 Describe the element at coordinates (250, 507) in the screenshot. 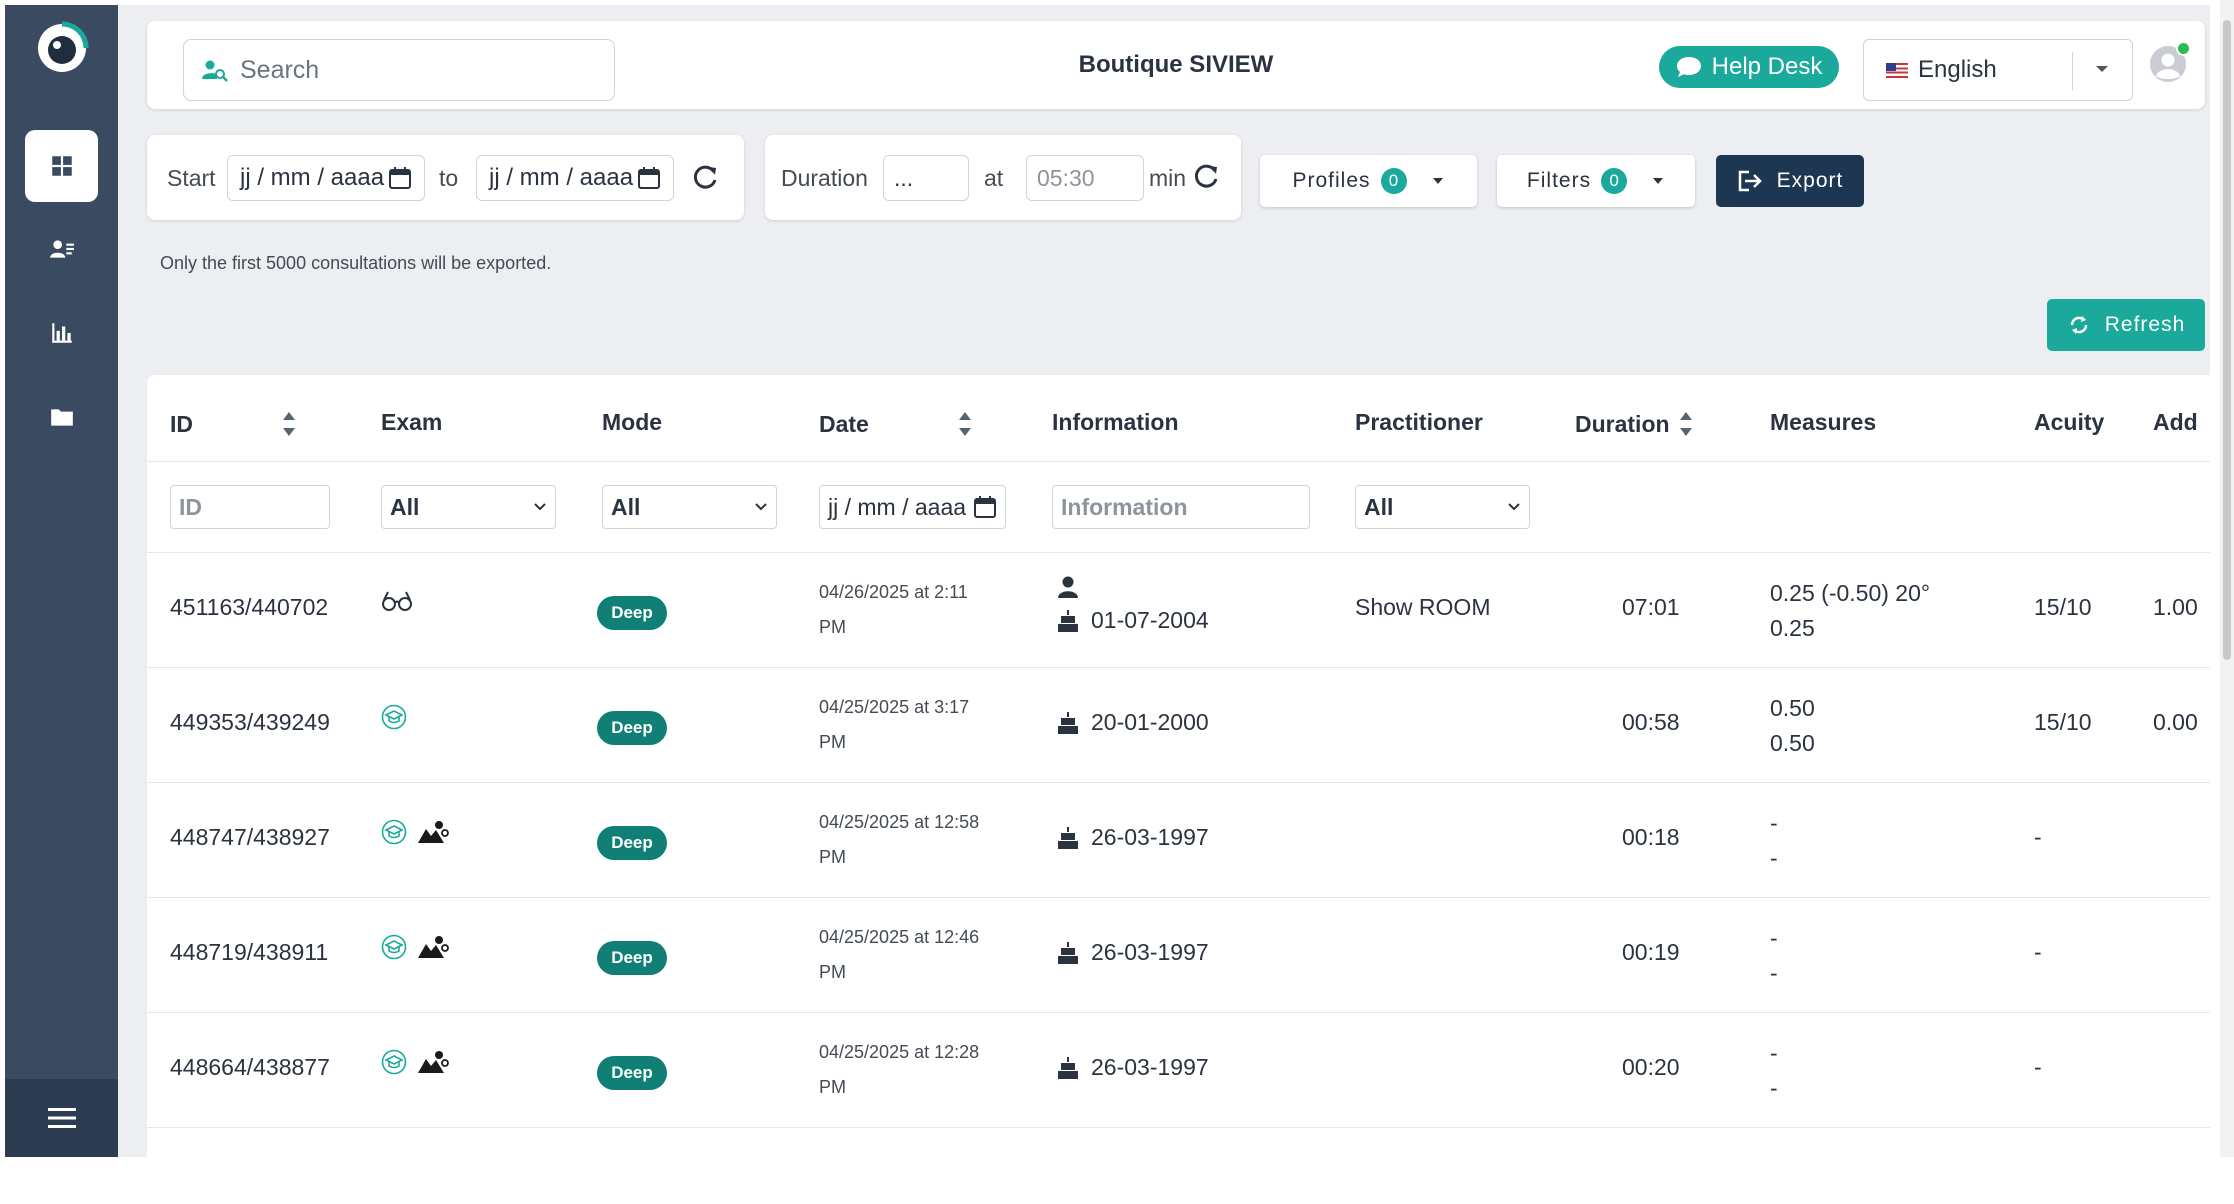

I see `id-filter-input: ID` at that location.